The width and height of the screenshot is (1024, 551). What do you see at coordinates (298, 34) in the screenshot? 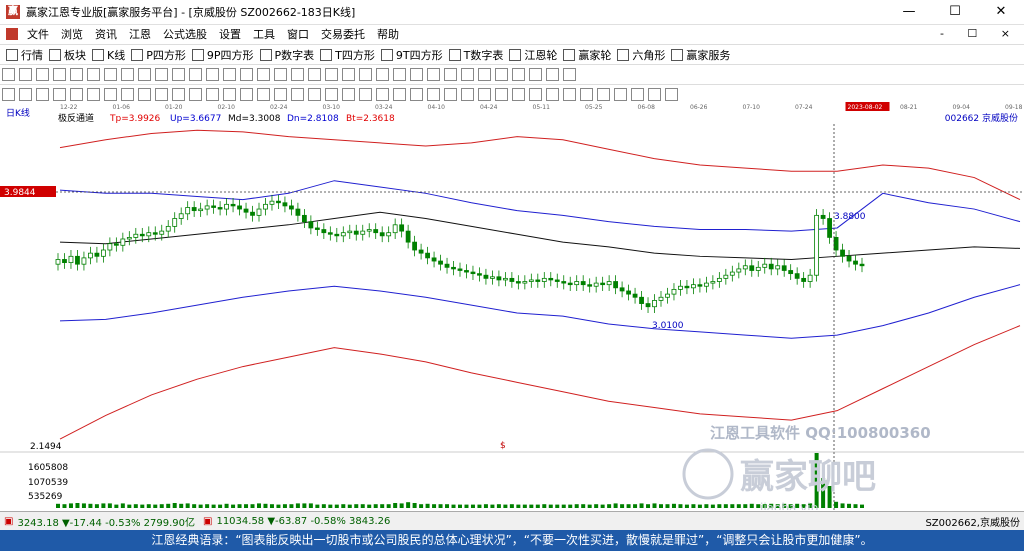
I see `menu-window: 窗口` at bounding box center [298, 34].